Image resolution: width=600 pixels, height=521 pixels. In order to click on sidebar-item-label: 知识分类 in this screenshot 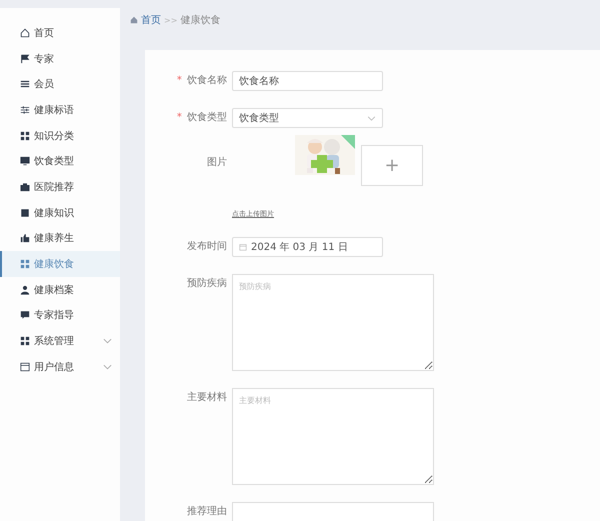, I will do `click(54, 136)`.